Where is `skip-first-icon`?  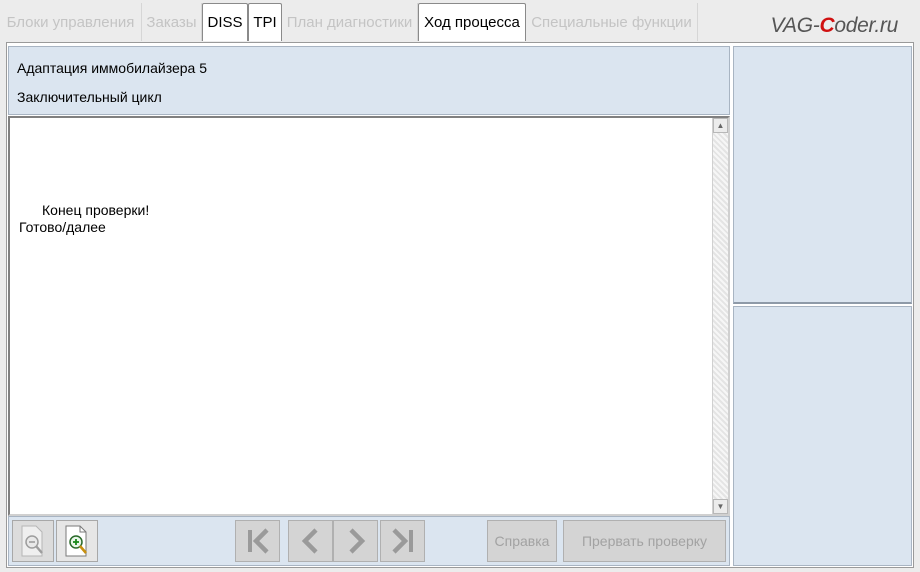 skip-first-icon is located at coordinates (258, 541).